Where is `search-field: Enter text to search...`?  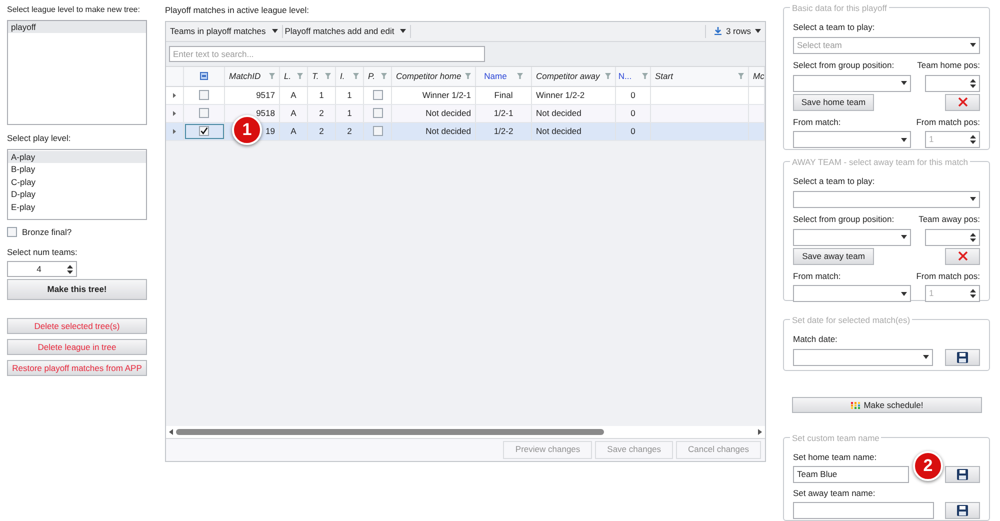
search-field: Enter text to search... is located at coordinates (327, 54).